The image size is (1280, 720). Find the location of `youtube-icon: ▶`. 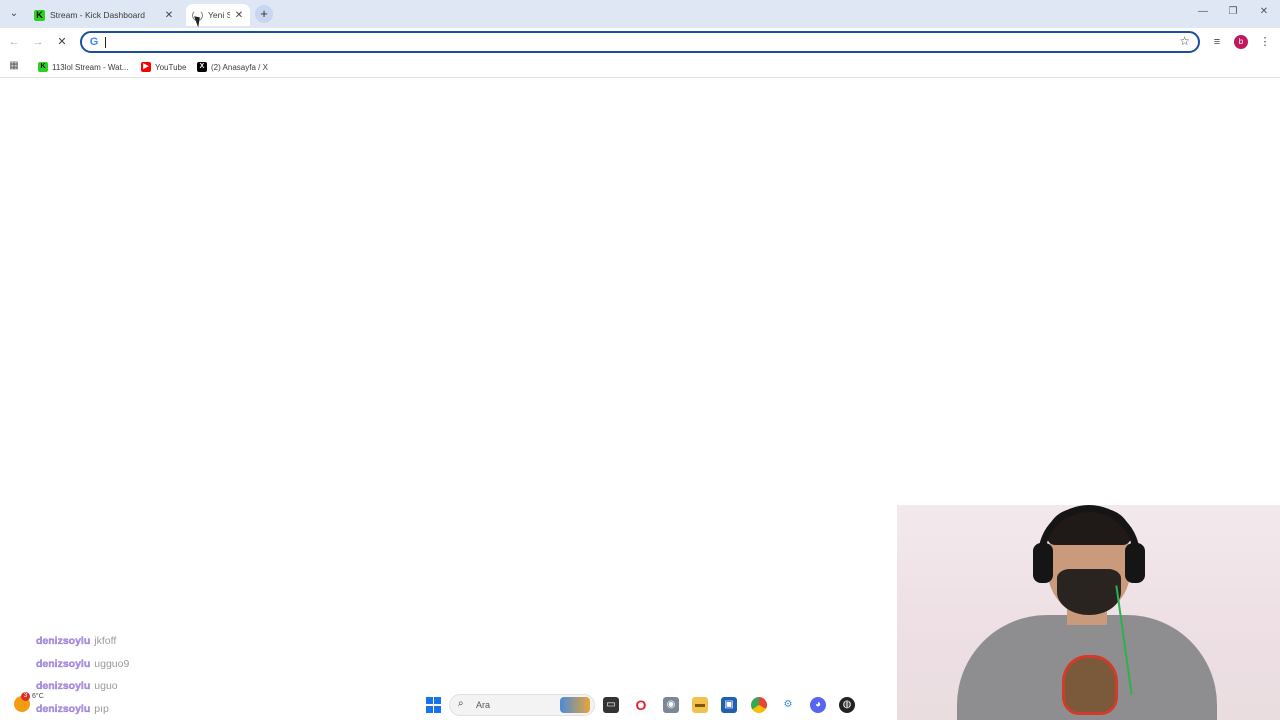

youtube-icon: ▶ is located at coordinates (146, 67).